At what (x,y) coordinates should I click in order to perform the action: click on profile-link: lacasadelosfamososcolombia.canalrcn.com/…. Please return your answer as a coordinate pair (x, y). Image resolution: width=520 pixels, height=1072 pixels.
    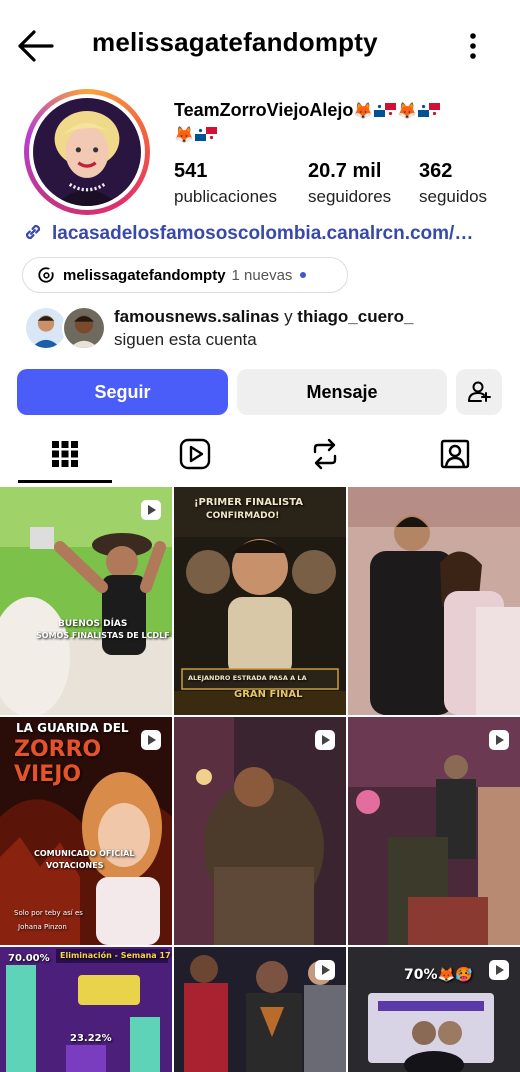
    Looking at the image, I should click on (262, 234).